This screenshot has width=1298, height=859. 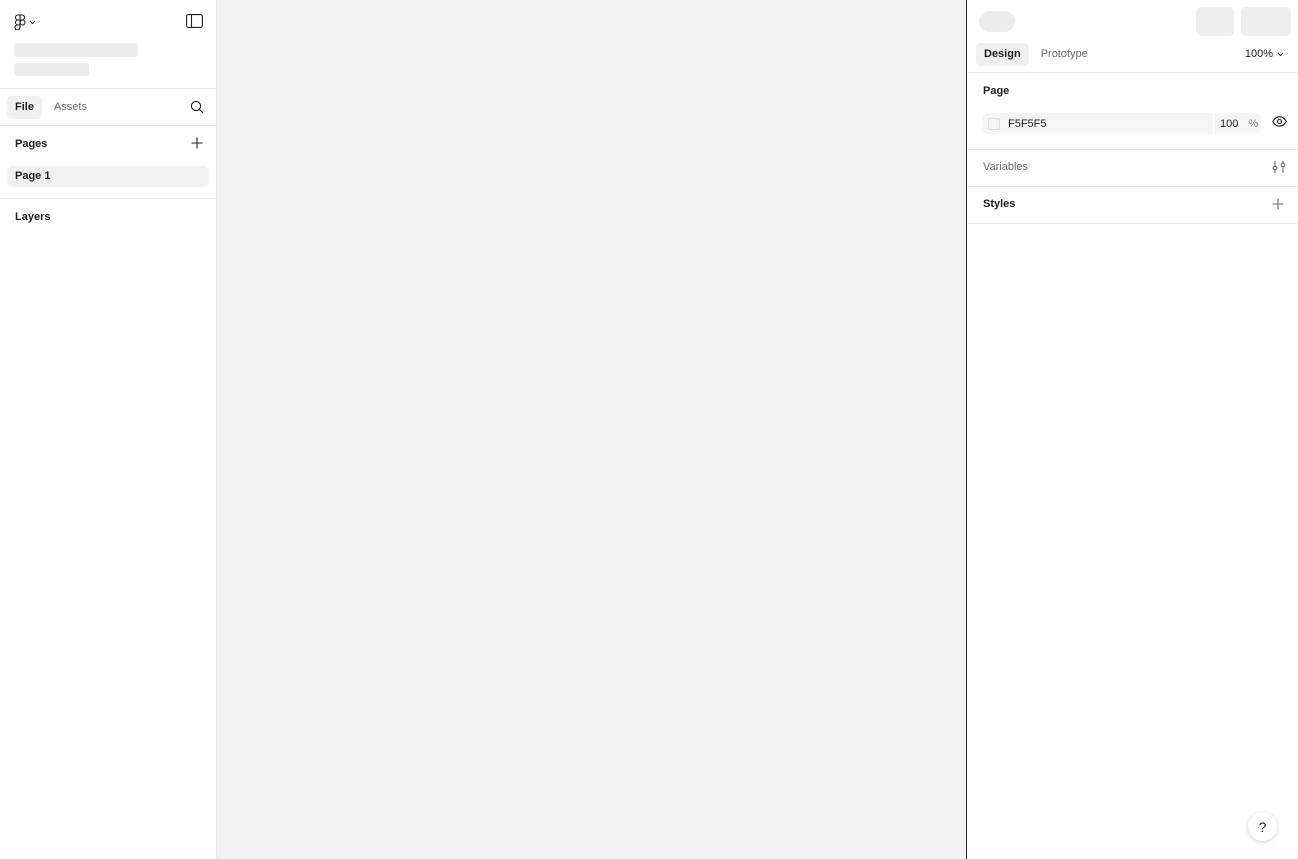 I want to click on page-fill-opacity-input: 100 %, so click(x=1237, y=123).